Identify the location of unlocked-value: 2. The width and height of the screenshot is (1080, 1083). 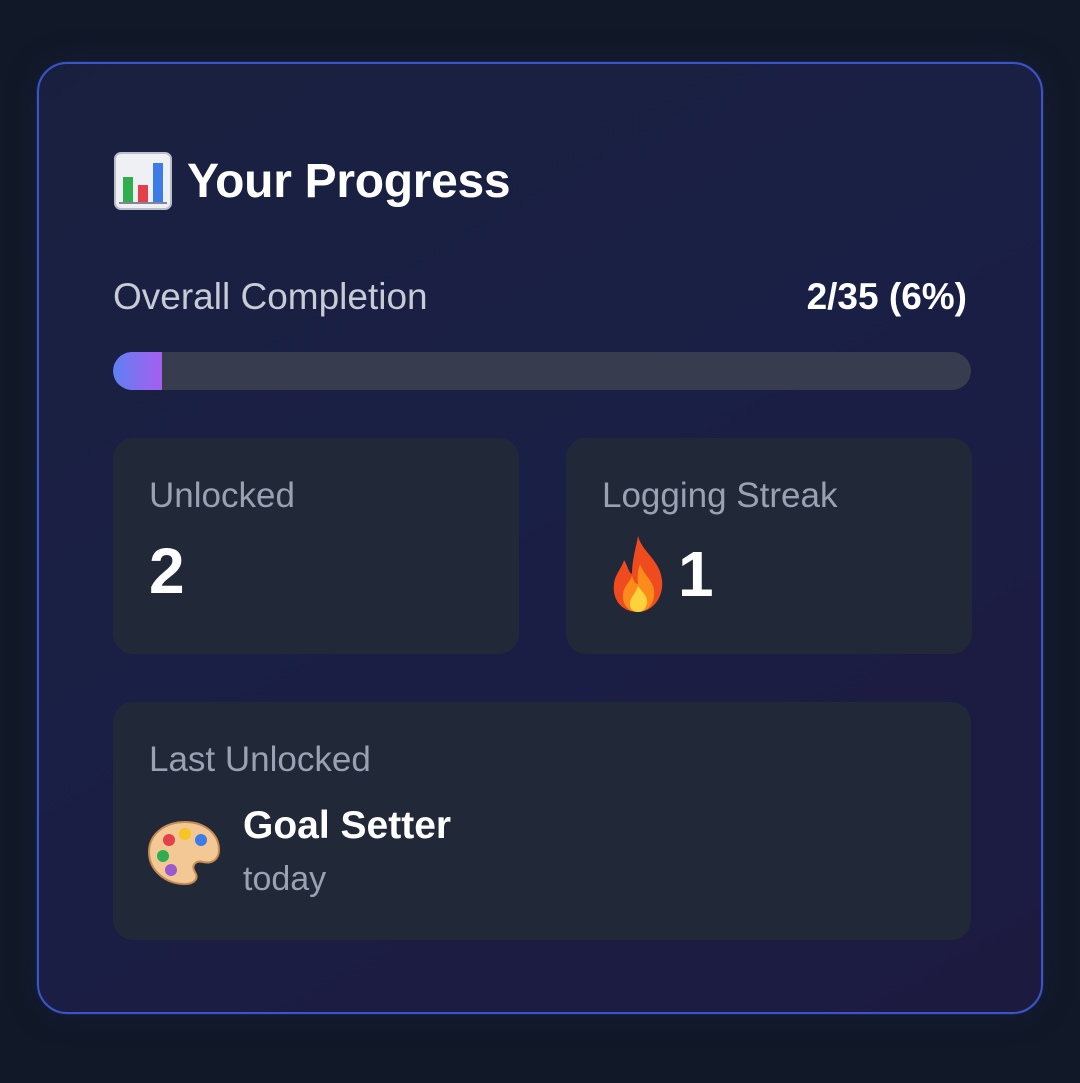
(167, 571).